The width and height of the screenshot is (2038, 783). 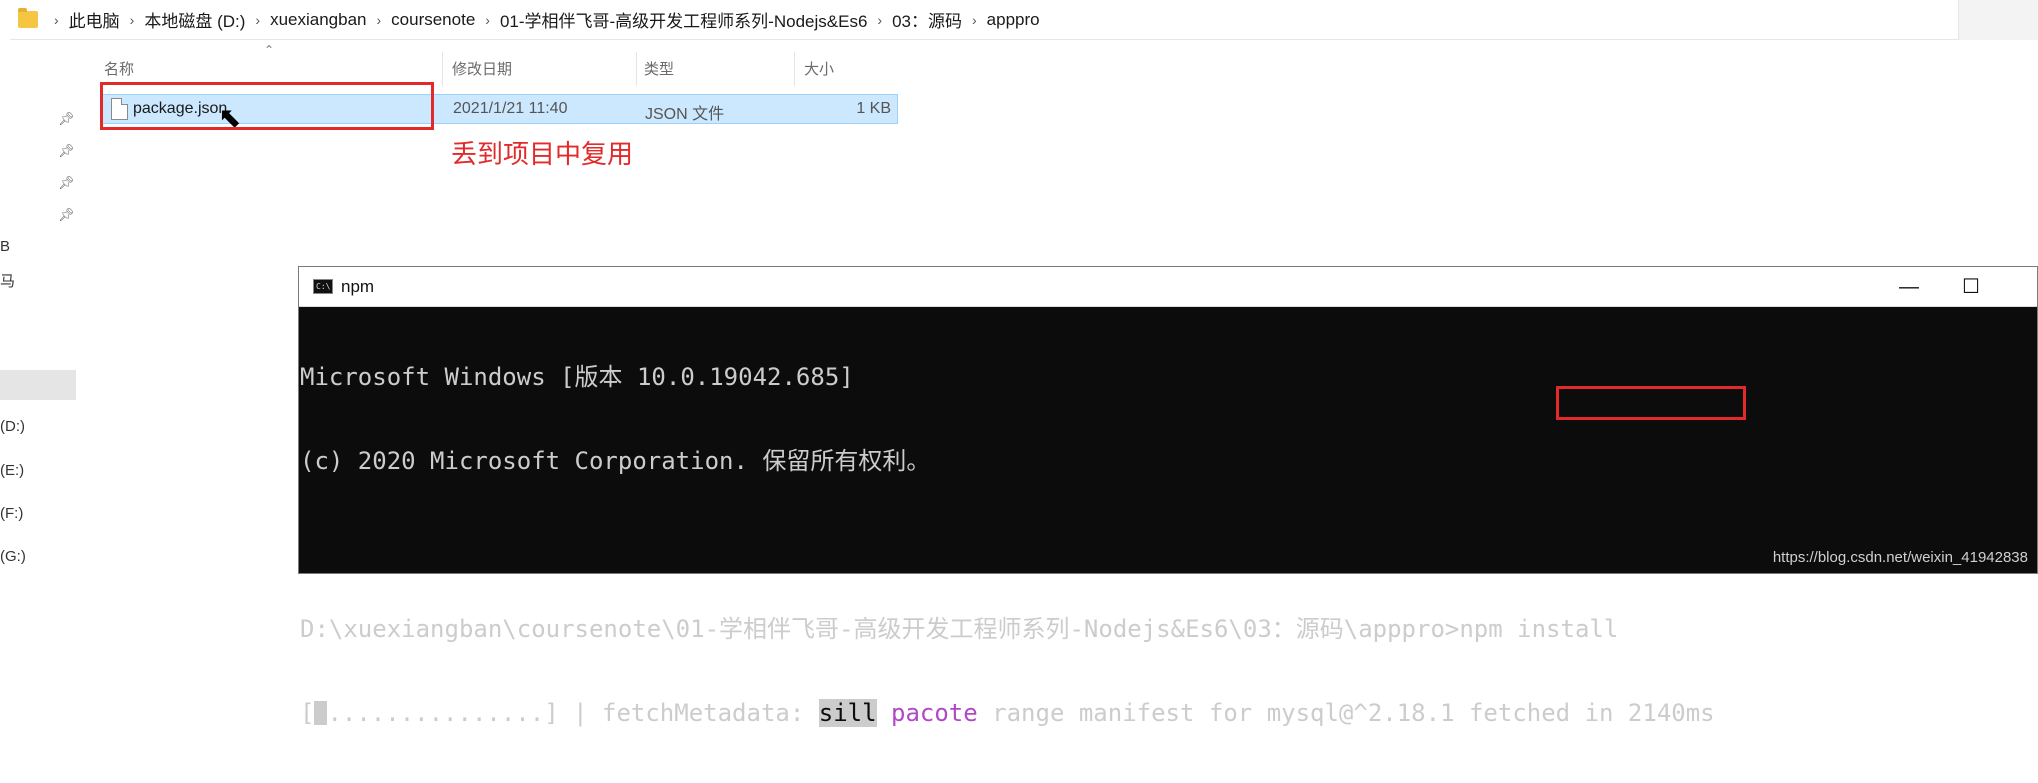 What do you see at coordinates (323, 286) in the screenshot?
I see `cmd-icon: C:\` at bounding box center [323, 286].